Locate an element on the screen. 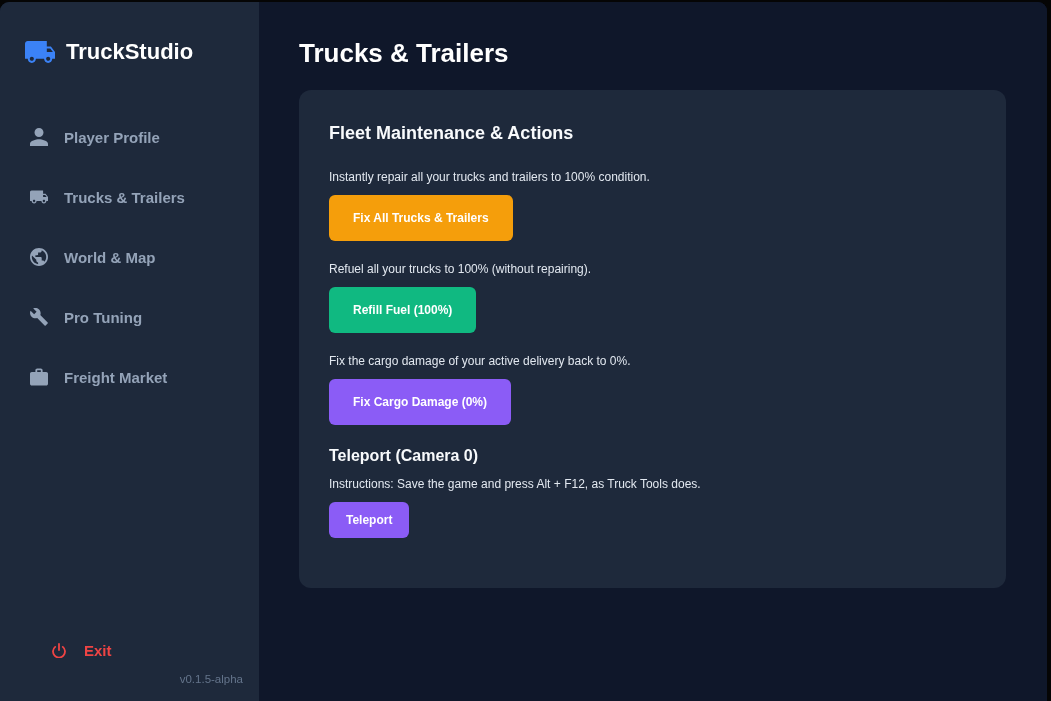 Image resolution: width=1051 pixels, height=701 pixels. app-name: TruckStudio is located at coordinates (130, 52).